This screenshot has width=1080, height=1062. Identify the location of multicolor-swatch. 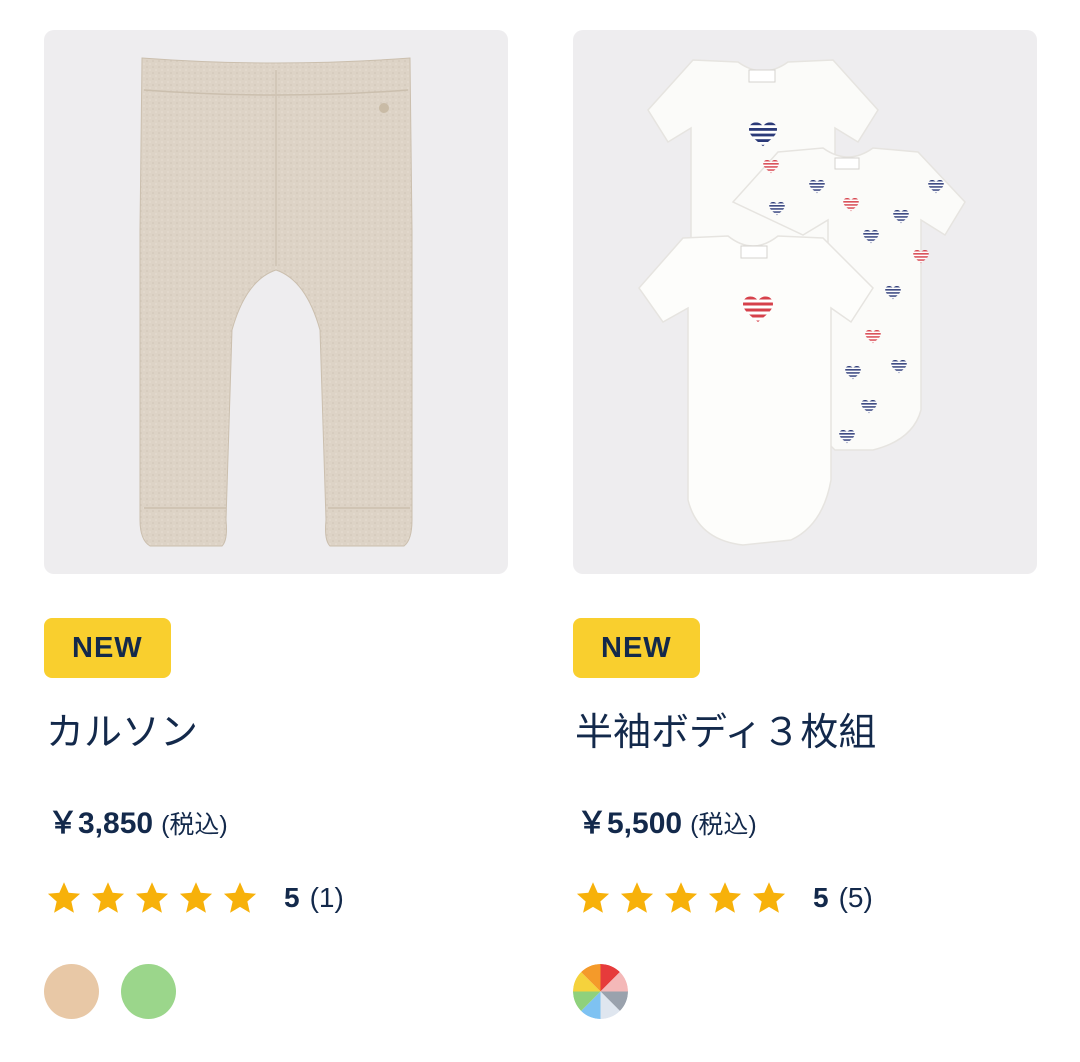
(600, 991).